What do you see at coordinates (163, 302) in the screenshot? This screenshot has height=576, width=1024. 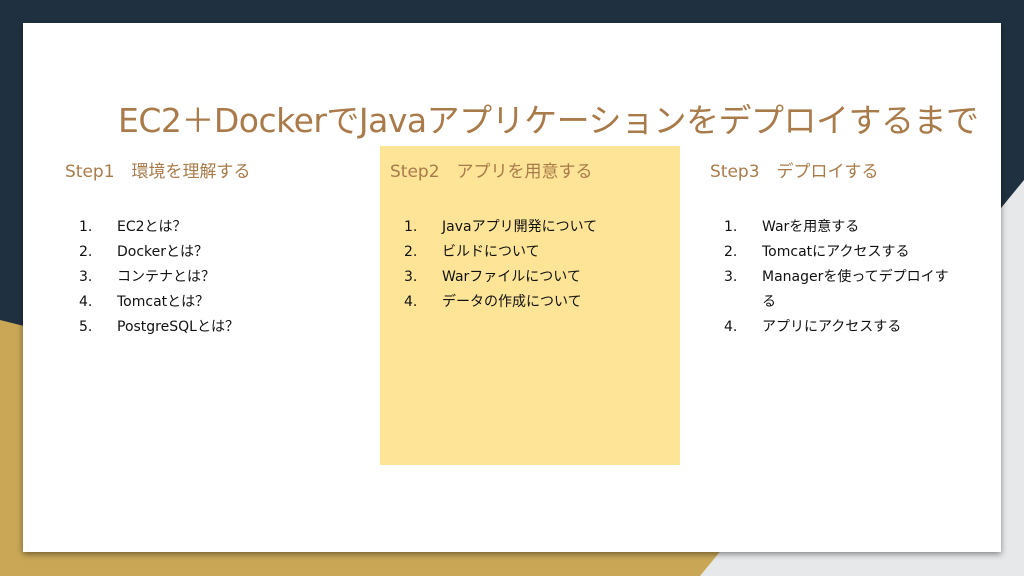 I see `list-text: Tomcatとは？` at bounding box center [163, 302].